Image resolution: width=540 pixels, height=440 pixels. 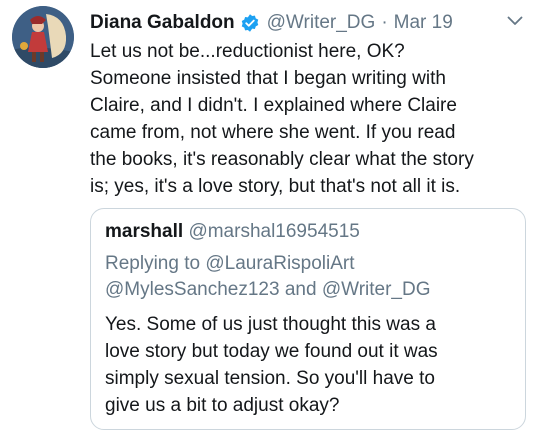 I want to click on avatar, so click(x=43, y=37).